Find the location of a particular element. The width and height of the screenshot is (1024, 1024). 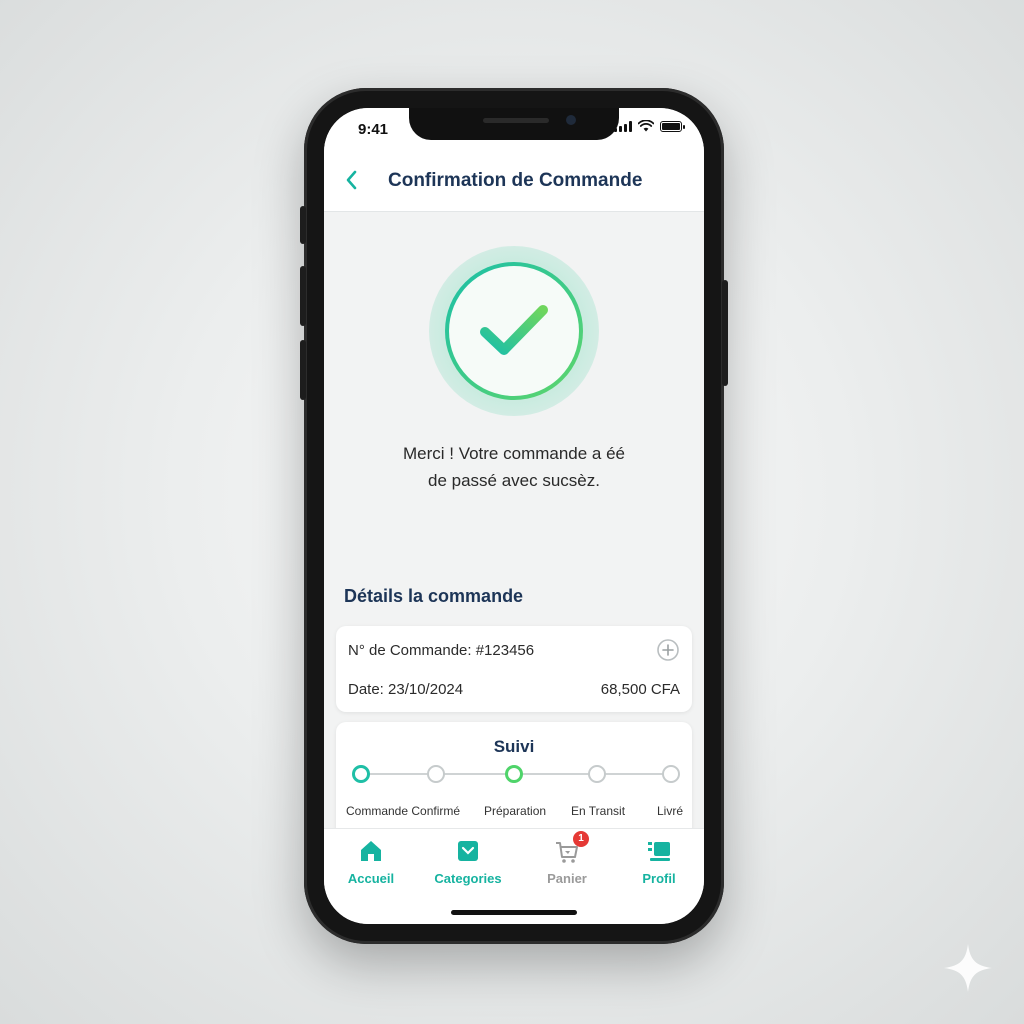

confirmation-message-line2: de passé avec sucsèz. is located at coordinates (514, 480).